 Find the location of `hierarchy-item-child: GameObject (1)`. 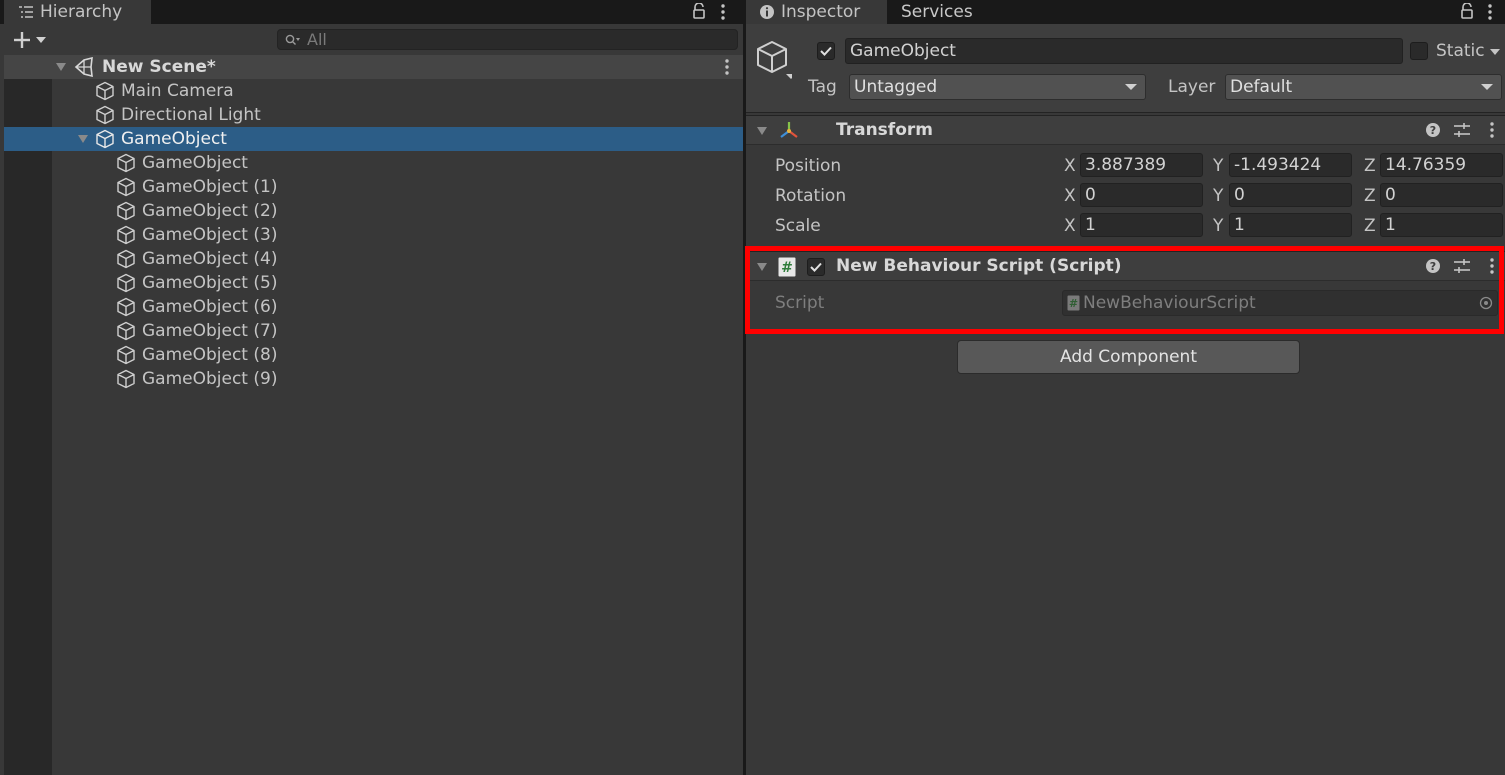

hierarchy-item-child: GameObject (1) is located at coordinates (373, 187).